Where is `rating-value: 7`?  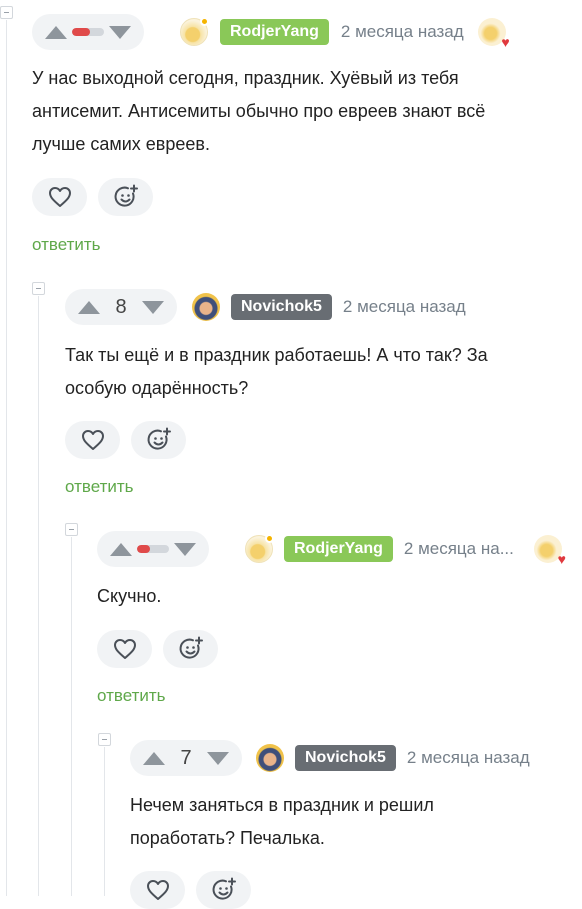
rating-value: 7 is located at coordinates (186, 757).